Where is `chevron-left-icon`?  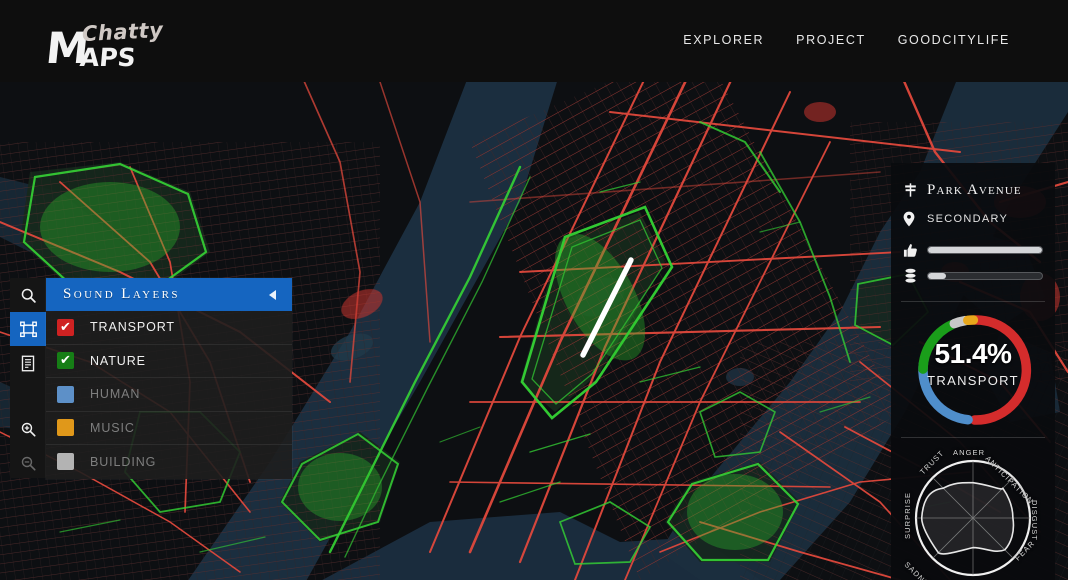
chevron-left-icon is located at coordinates (272, 294).